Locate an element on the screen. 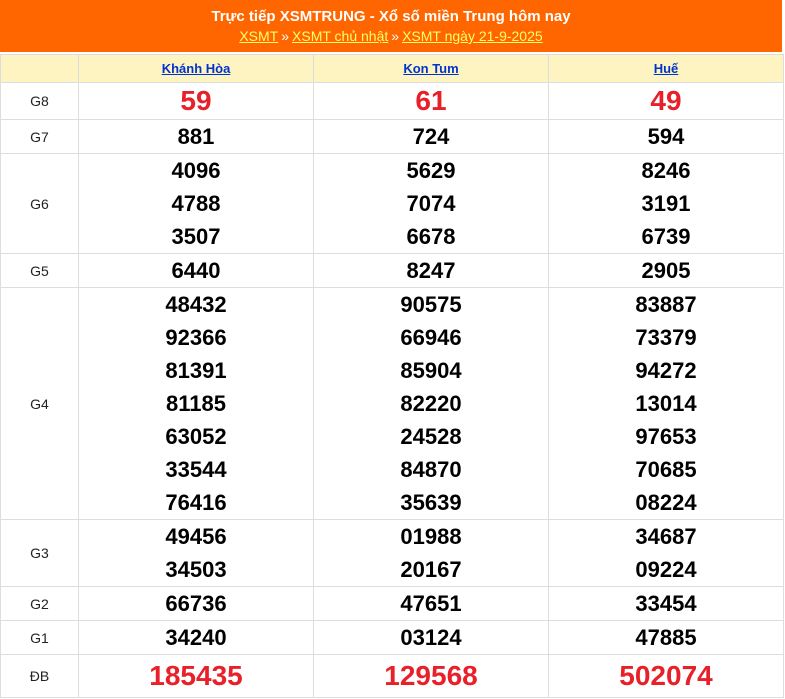 This screenshot has width=785, height=699. lottery-number: 94272 is located at coordinates (666, 370).